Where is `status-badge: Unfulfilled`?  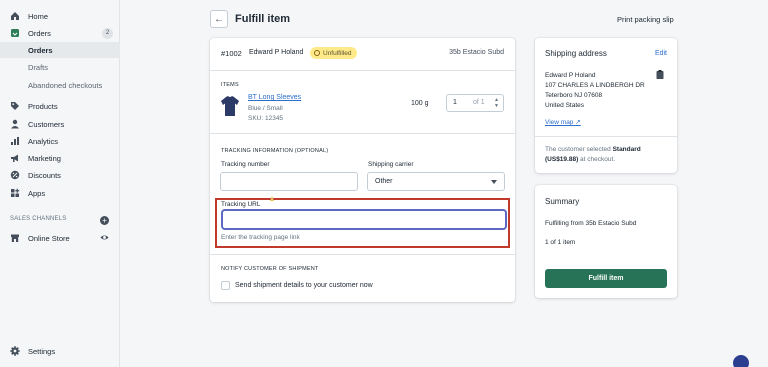
status-badge: Unfulfilled is located at coordinates (333, 53).